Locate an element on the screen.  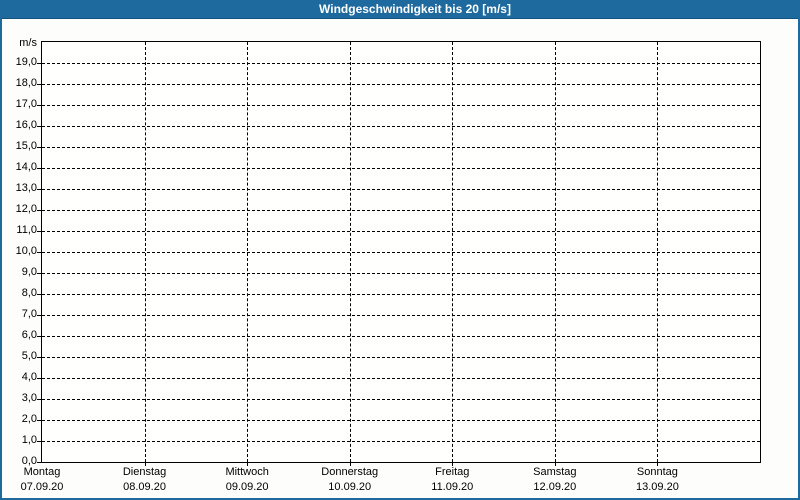
x-day-label: Dienstag is located at coordinates (144, 472).